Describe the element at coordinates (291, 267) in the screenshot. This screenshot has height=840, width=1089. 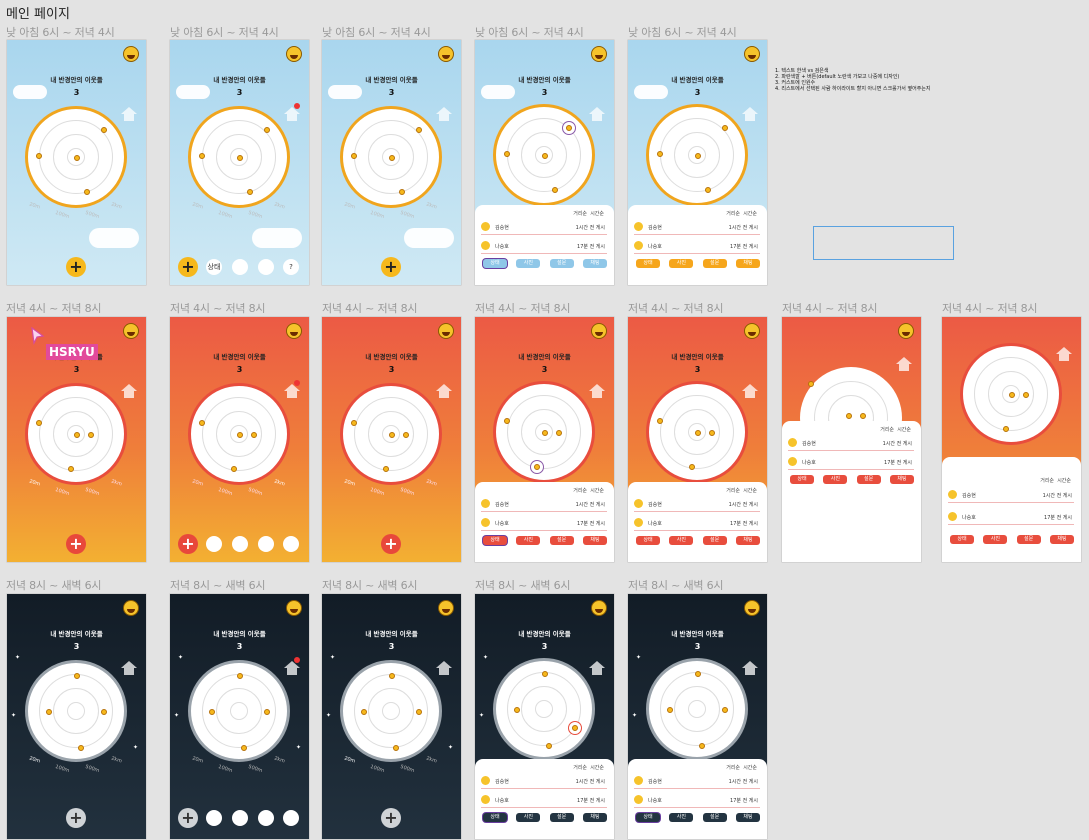
I see `question-tool-icon: ?` at that location.